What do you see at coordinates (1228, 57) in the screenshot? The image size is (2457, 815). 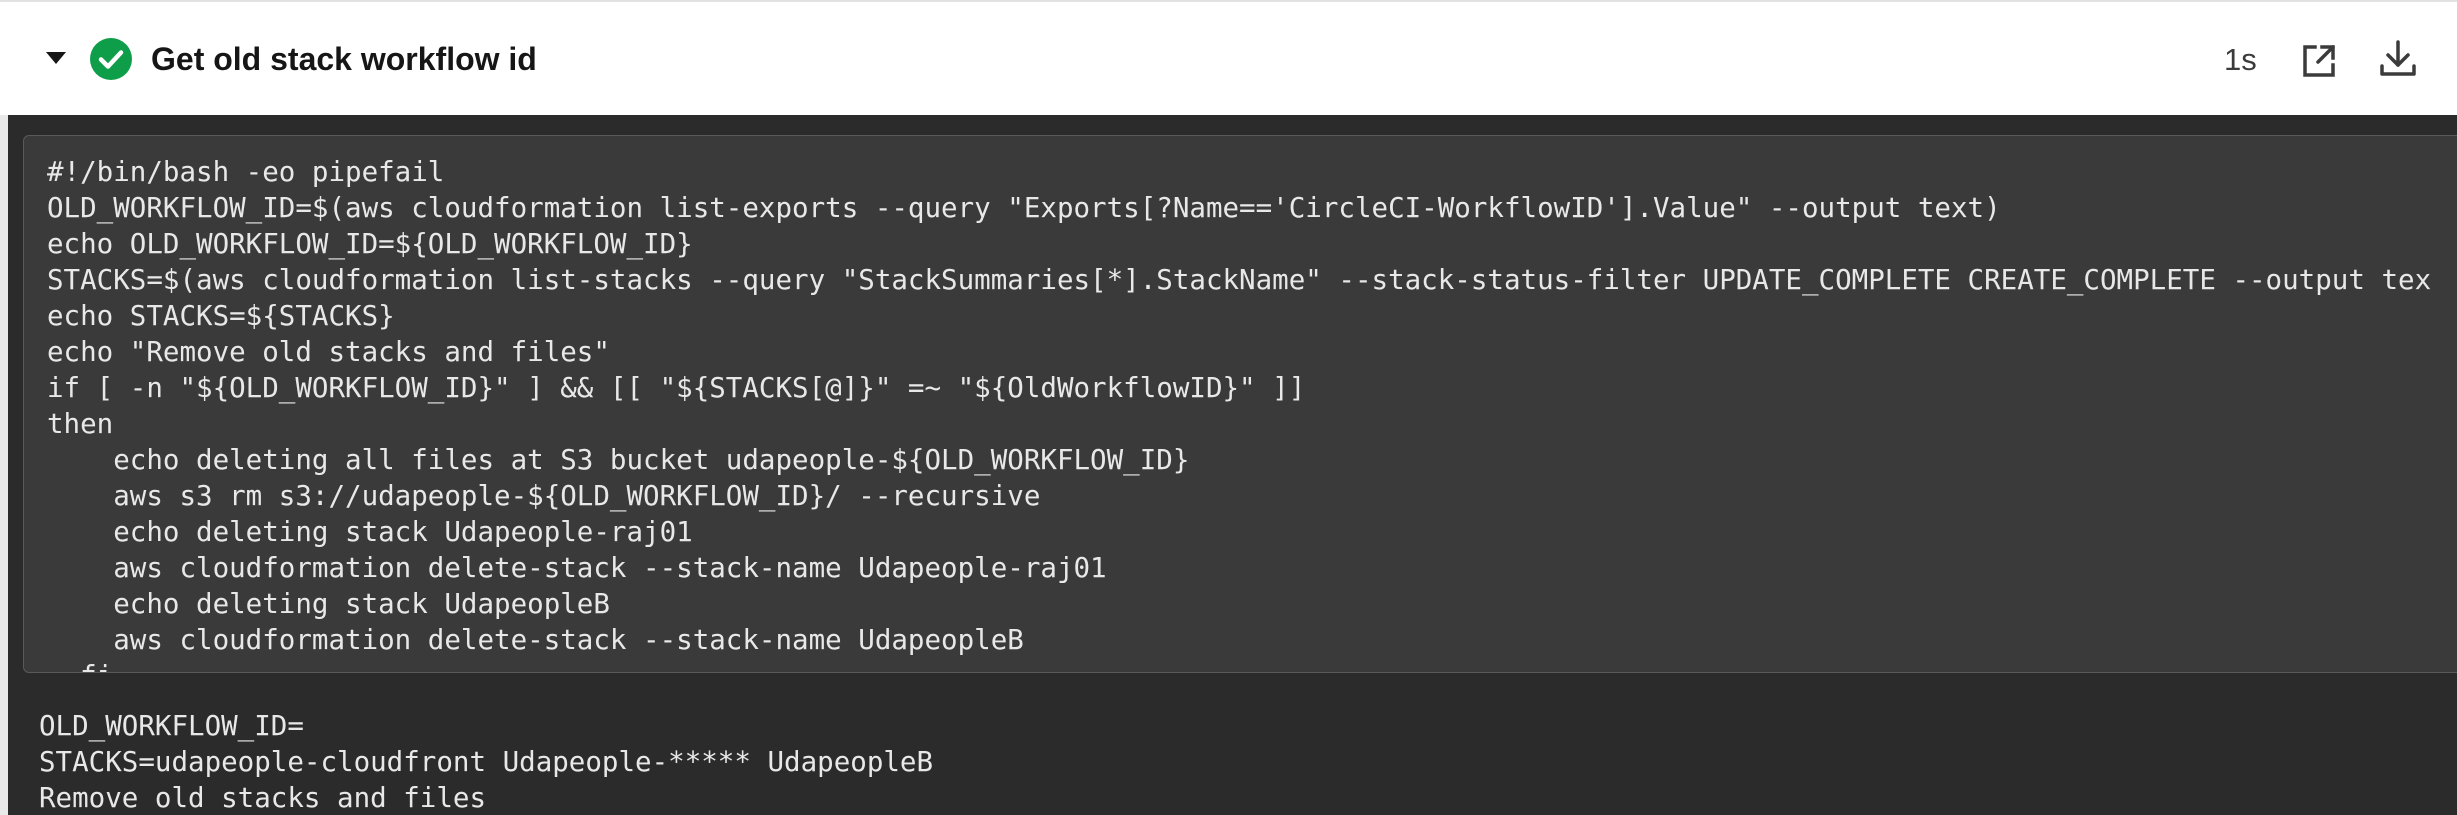 I see `step-header: Get old stack workflow id 1s` at bounding box center [1228, 57].